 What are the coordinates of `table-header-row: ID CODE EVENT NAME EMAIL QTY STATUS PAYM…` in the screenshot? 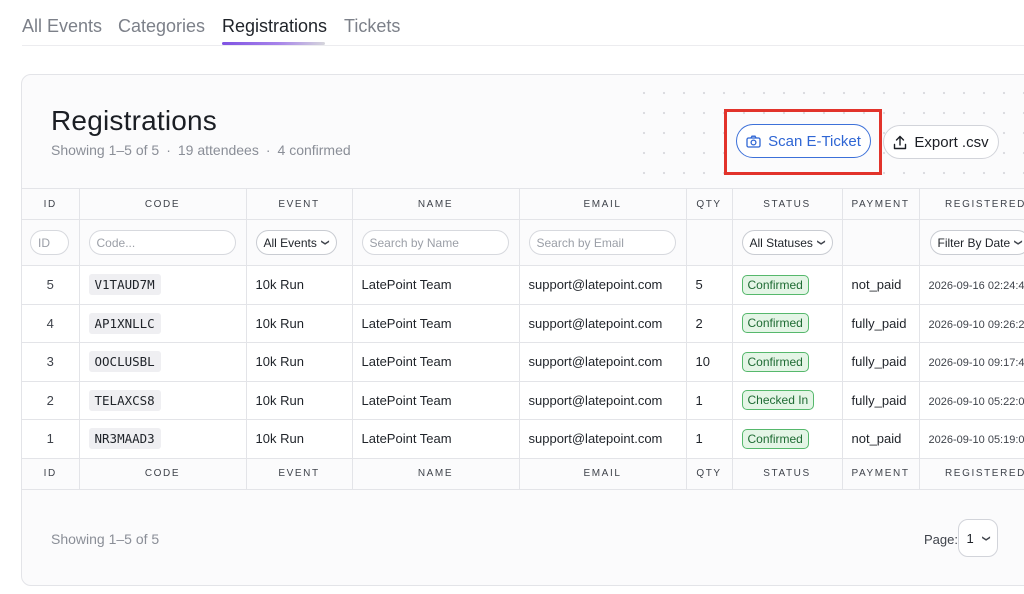 It's located at (523, 204).